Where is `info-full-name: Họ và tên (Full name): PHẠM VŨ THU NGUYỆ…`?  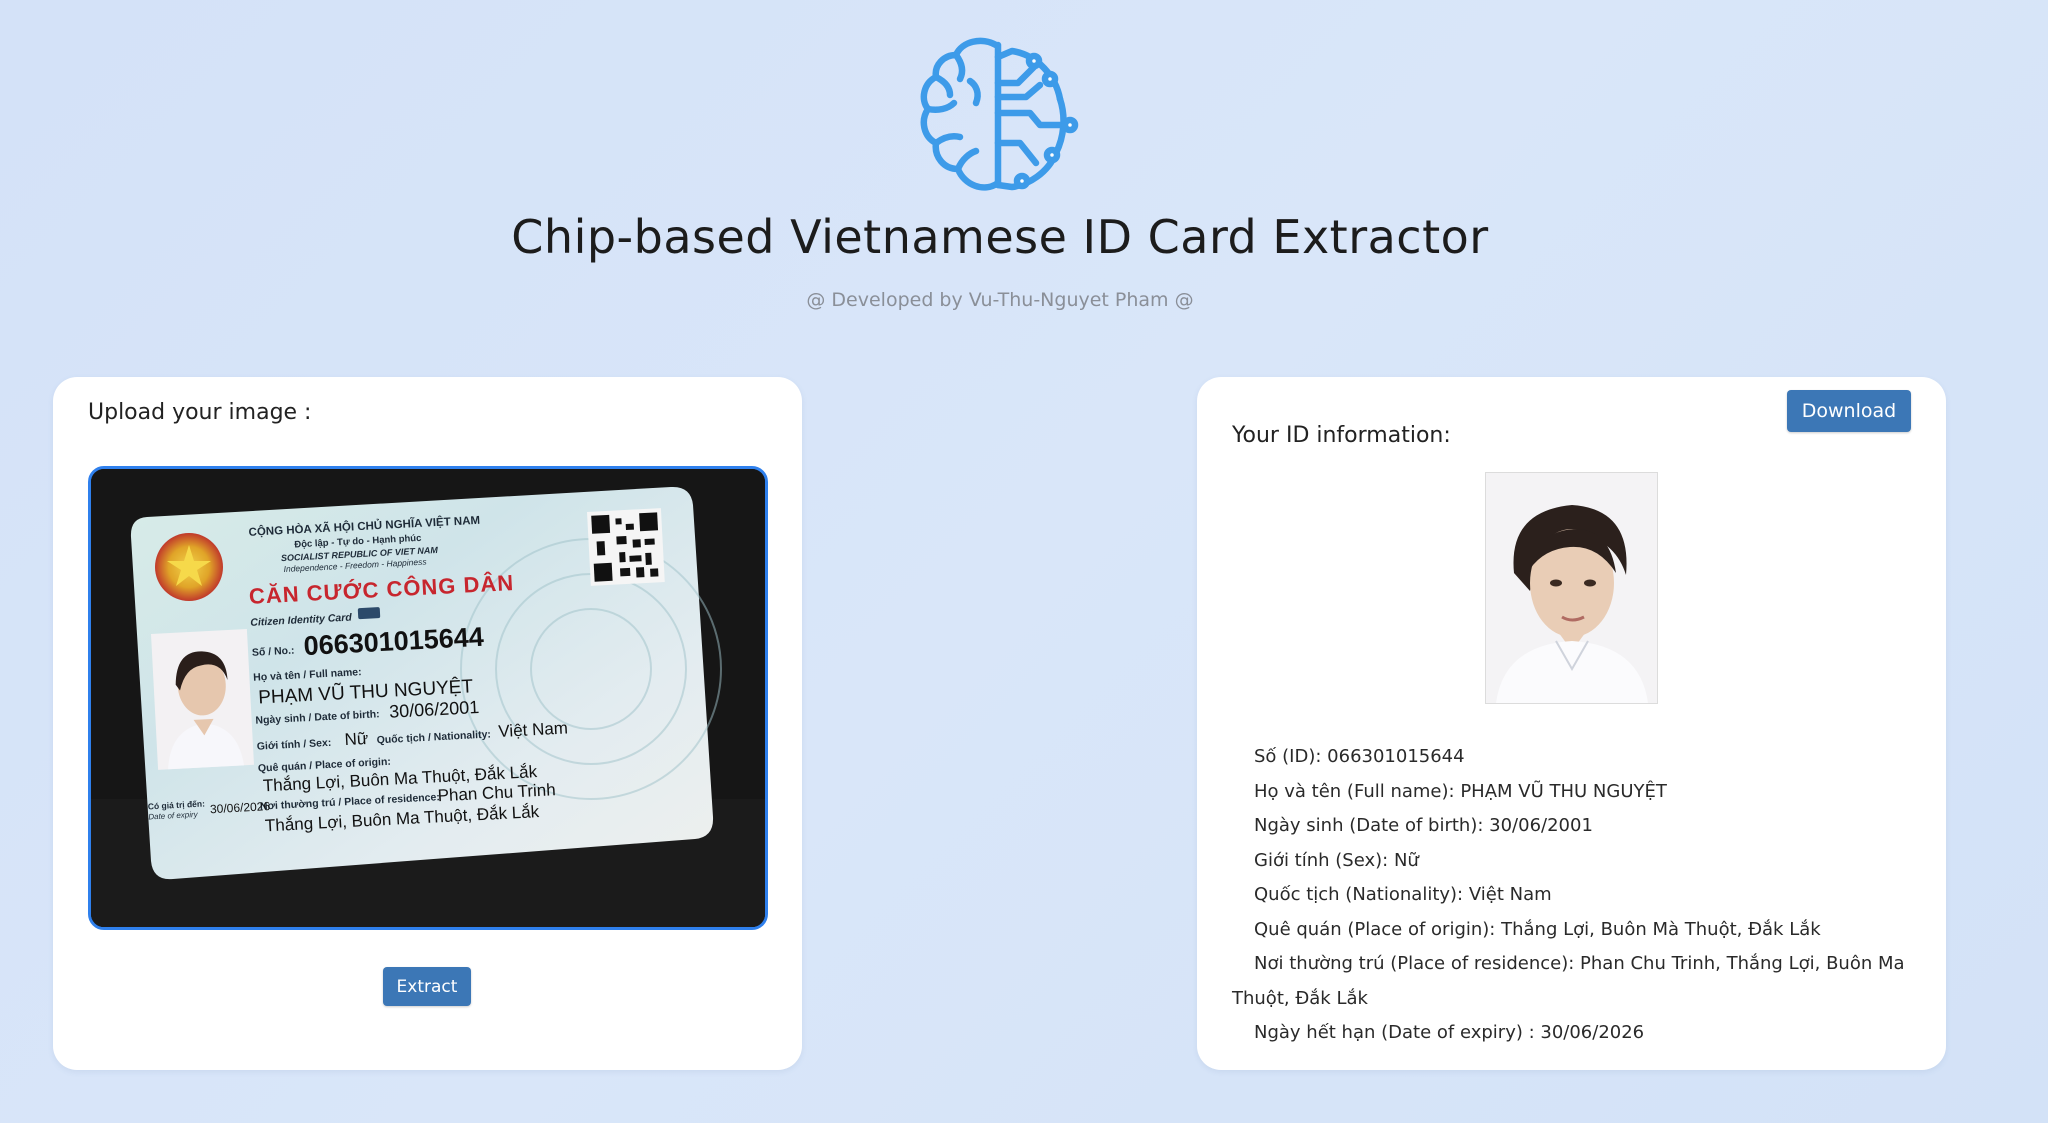
info-full-name: Họ và tên (Full name): PHẠM VŨ THU NGUYỆ… is located at coordinates (1460, 791).